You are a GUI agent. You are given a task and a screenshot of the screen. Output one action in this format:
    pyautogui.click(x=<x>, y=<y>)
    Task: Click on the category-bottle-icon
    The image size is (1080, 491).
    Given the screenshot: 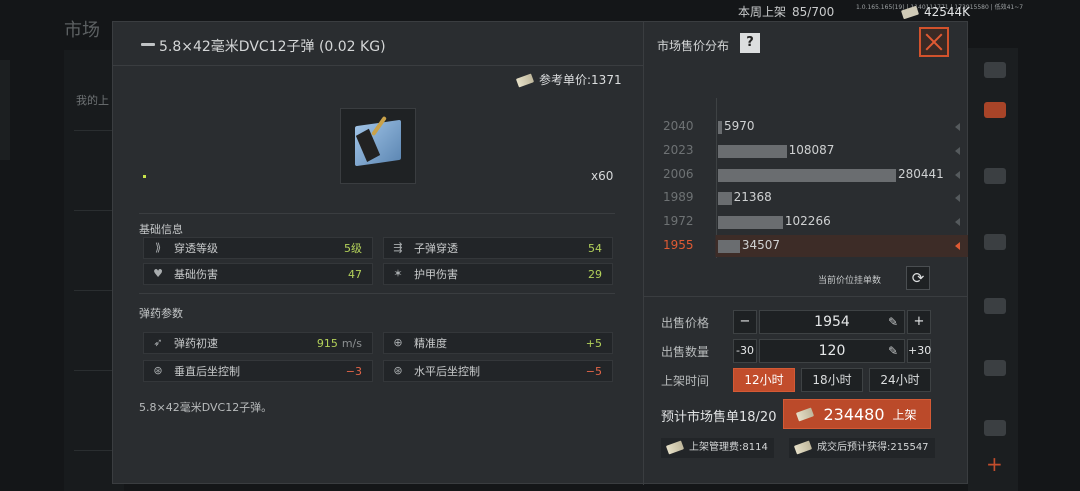 What is the action you would take?
    pyautogui.click(x=995, y=368)
    